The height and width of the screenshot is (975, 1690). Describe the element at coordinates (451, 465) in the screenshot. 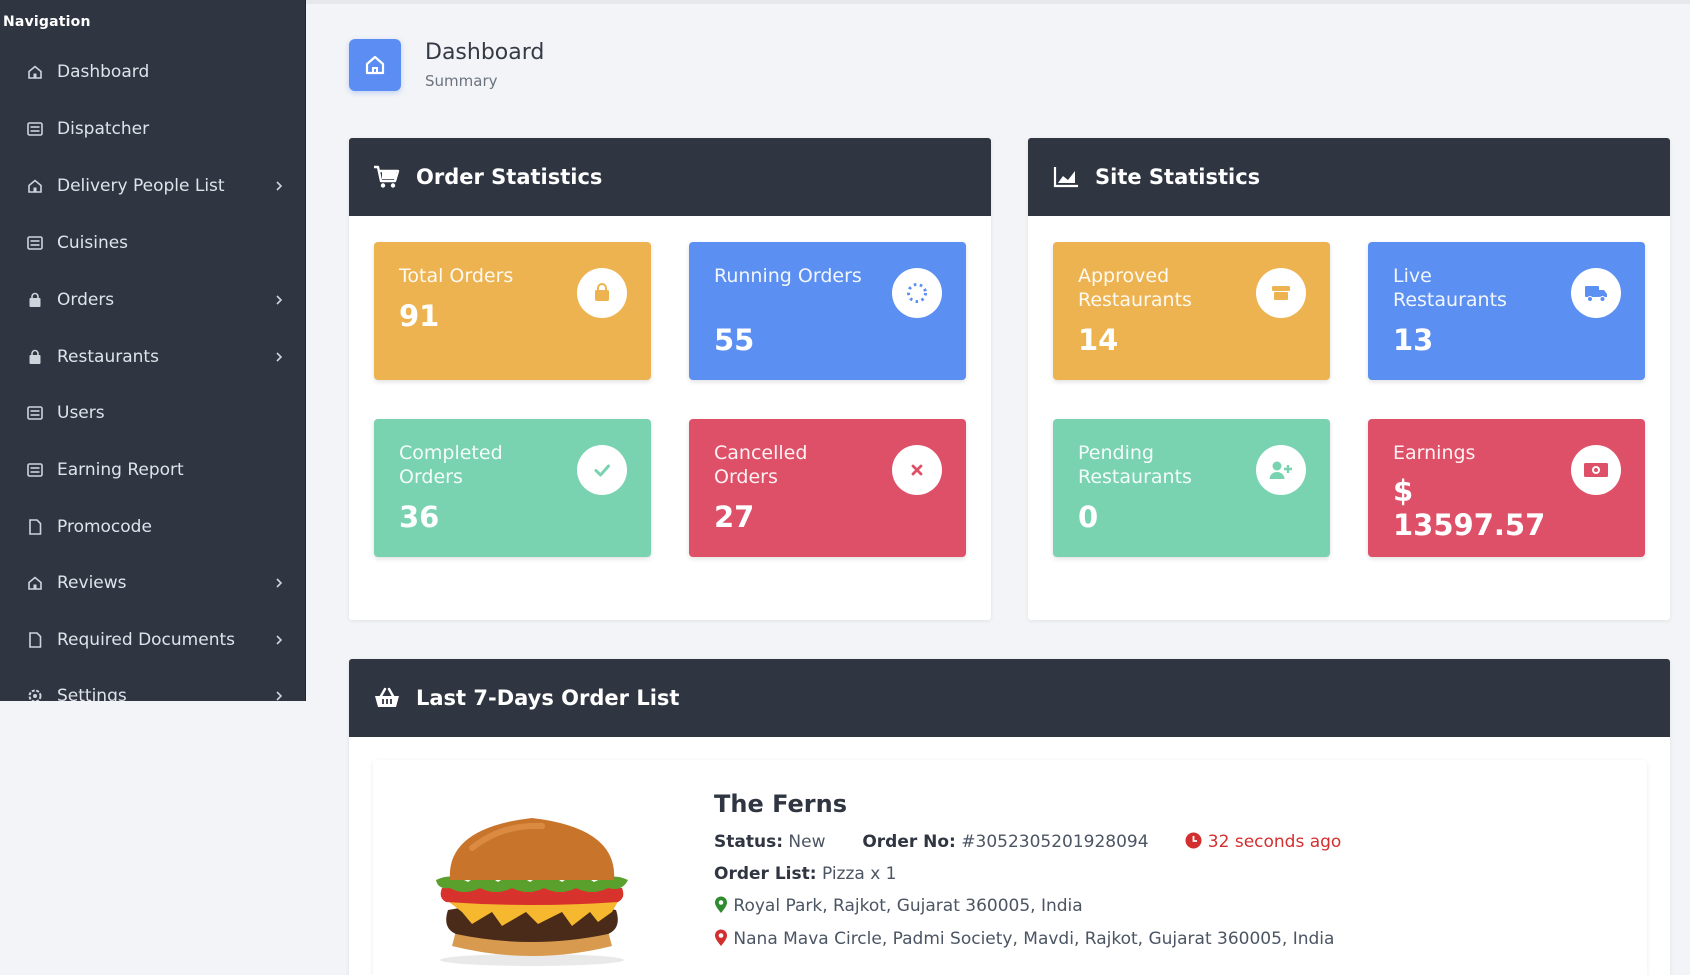

I see `stat-label: Completed Orders` at that location.